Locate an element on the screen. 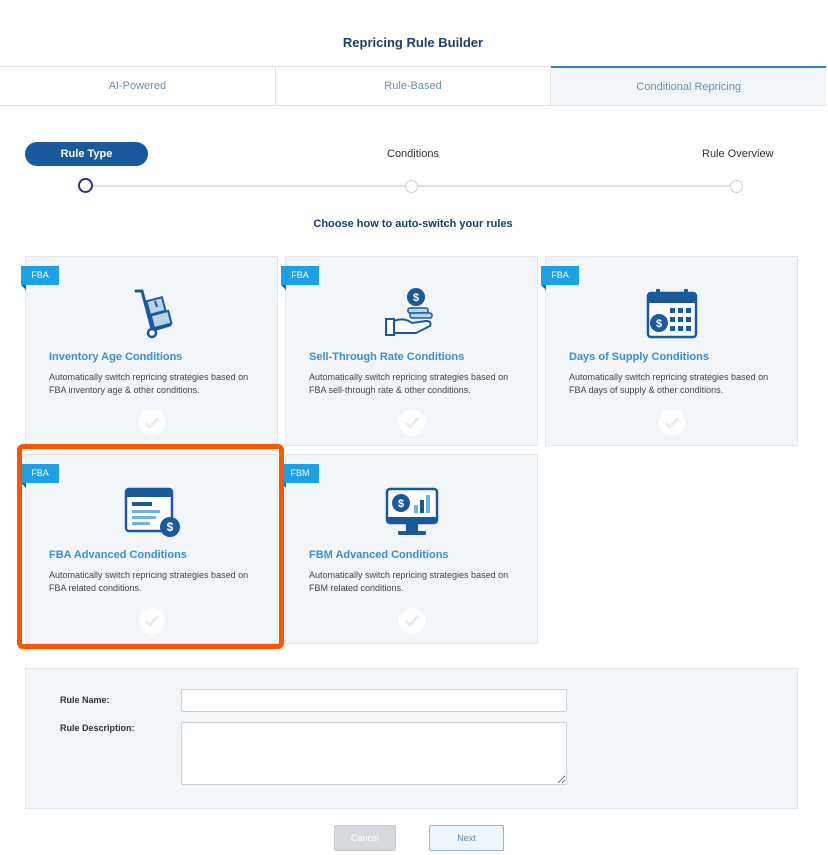  monitor-chart-icon: $ is located at coordinates (412, 513).